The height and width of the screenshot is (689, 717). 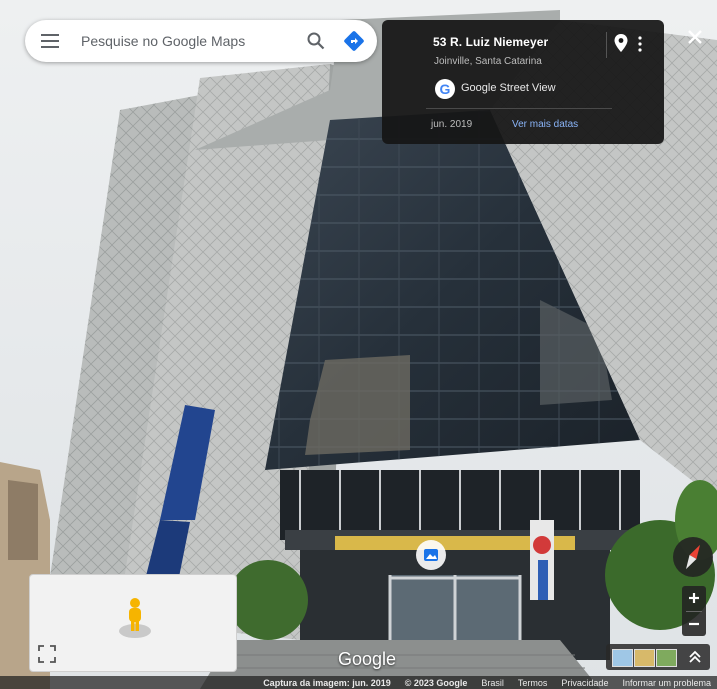 I want to click on compass-icon, so click(x=693, y=557).